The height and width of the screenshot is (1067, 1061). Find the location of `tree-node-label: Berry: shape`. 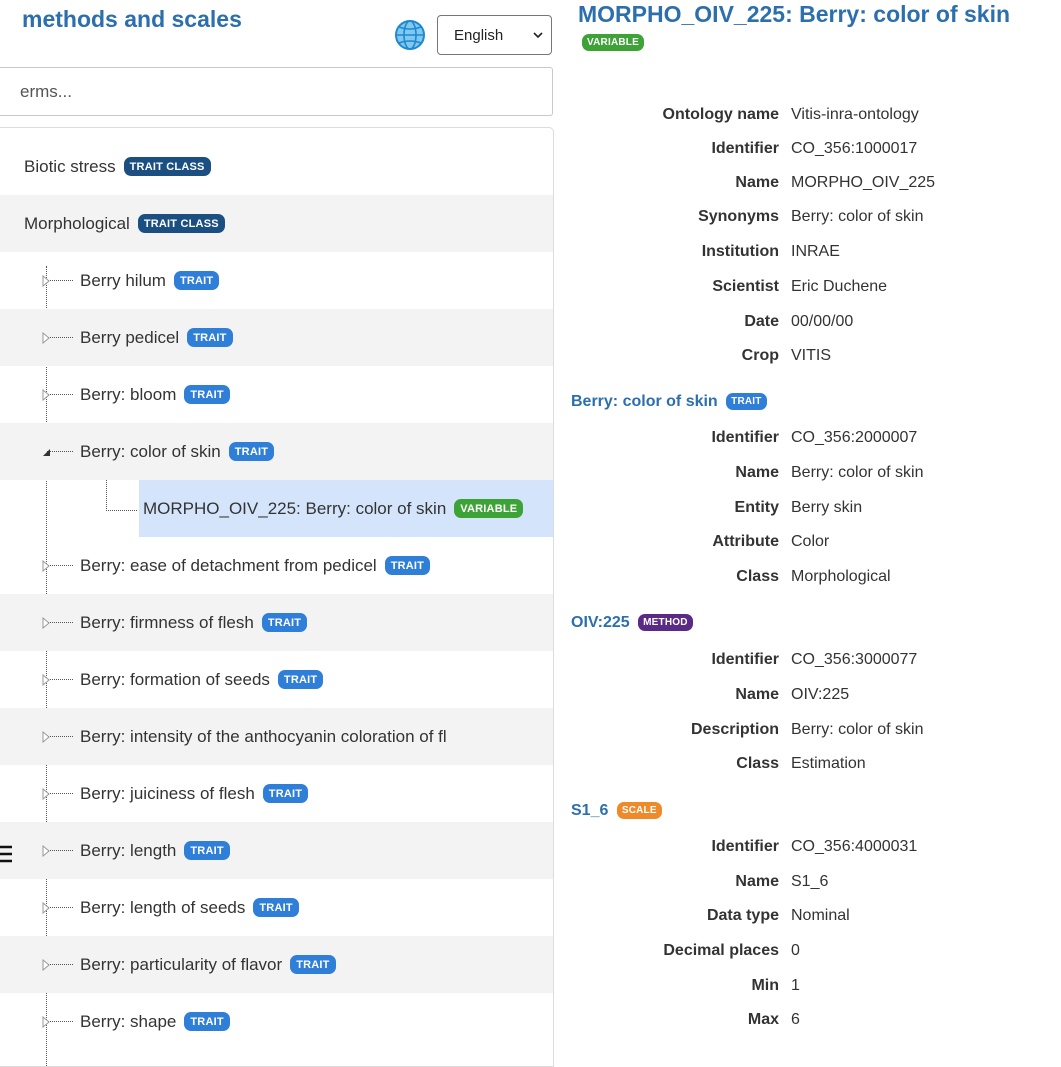

tree-node-label: Berry: shape is located at coordinates (128, 1021).